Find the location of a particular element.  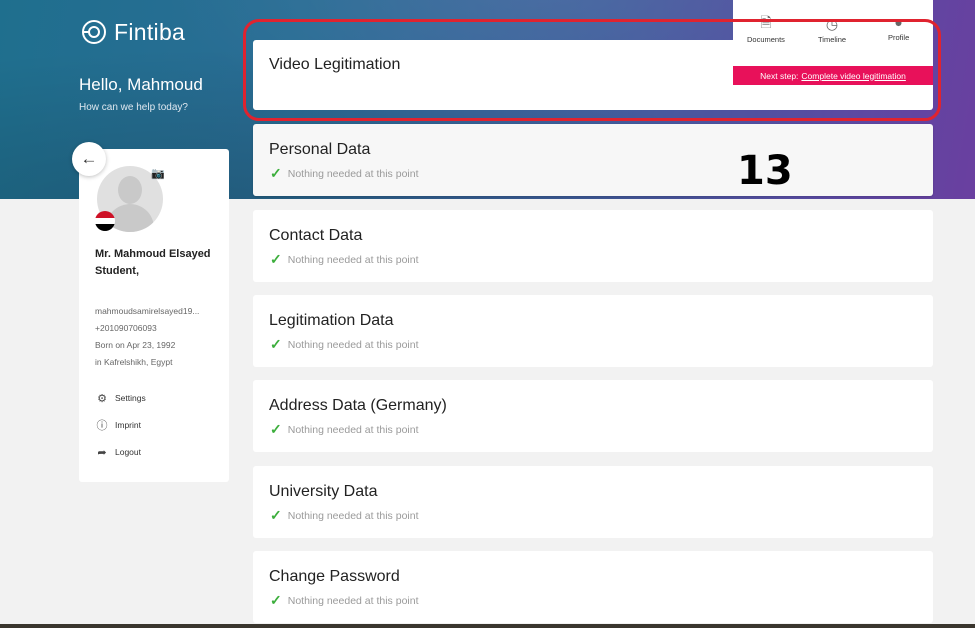

section-title: Legitimation Data is located at coordinates (331, 320).